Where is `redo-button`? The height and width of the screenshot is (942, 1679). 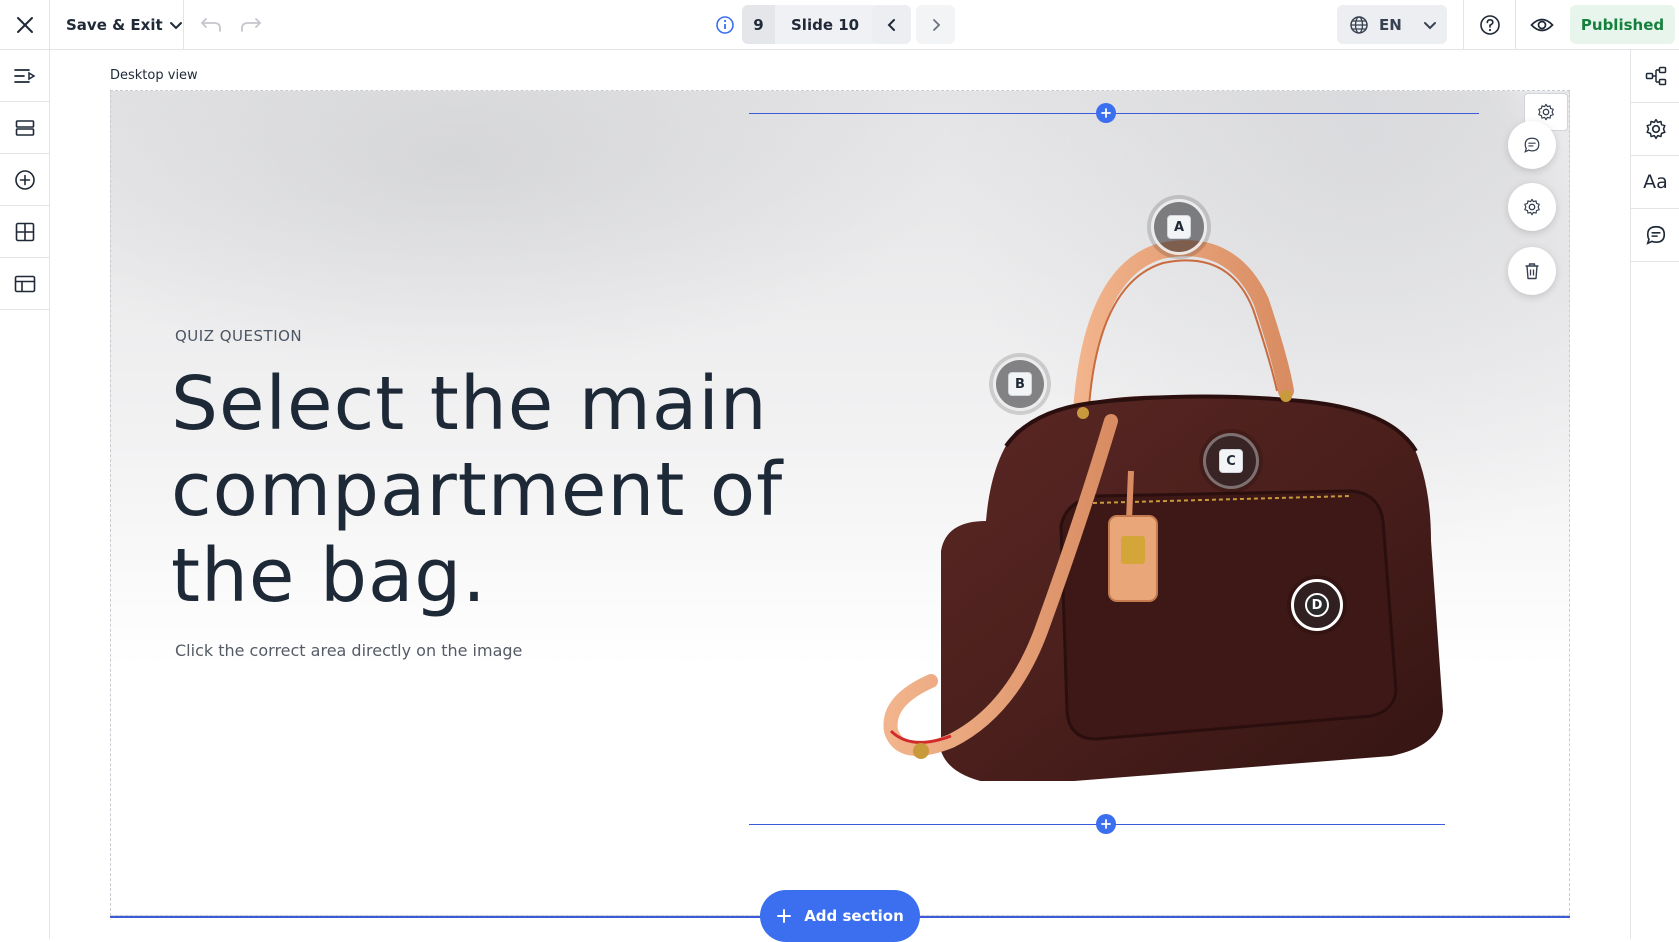
redo-button is located at coordinates (251, 24).